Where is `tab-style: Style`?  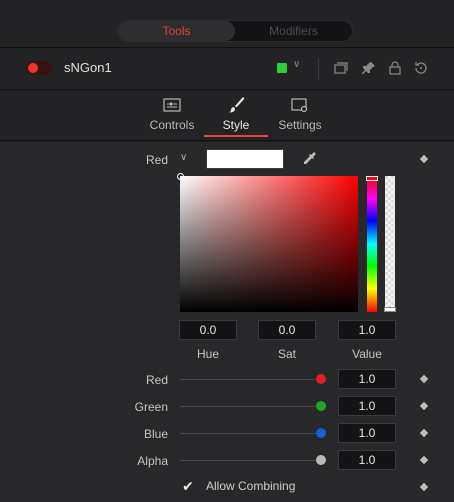
tab-style: Style is located at coordinates (236, 113).